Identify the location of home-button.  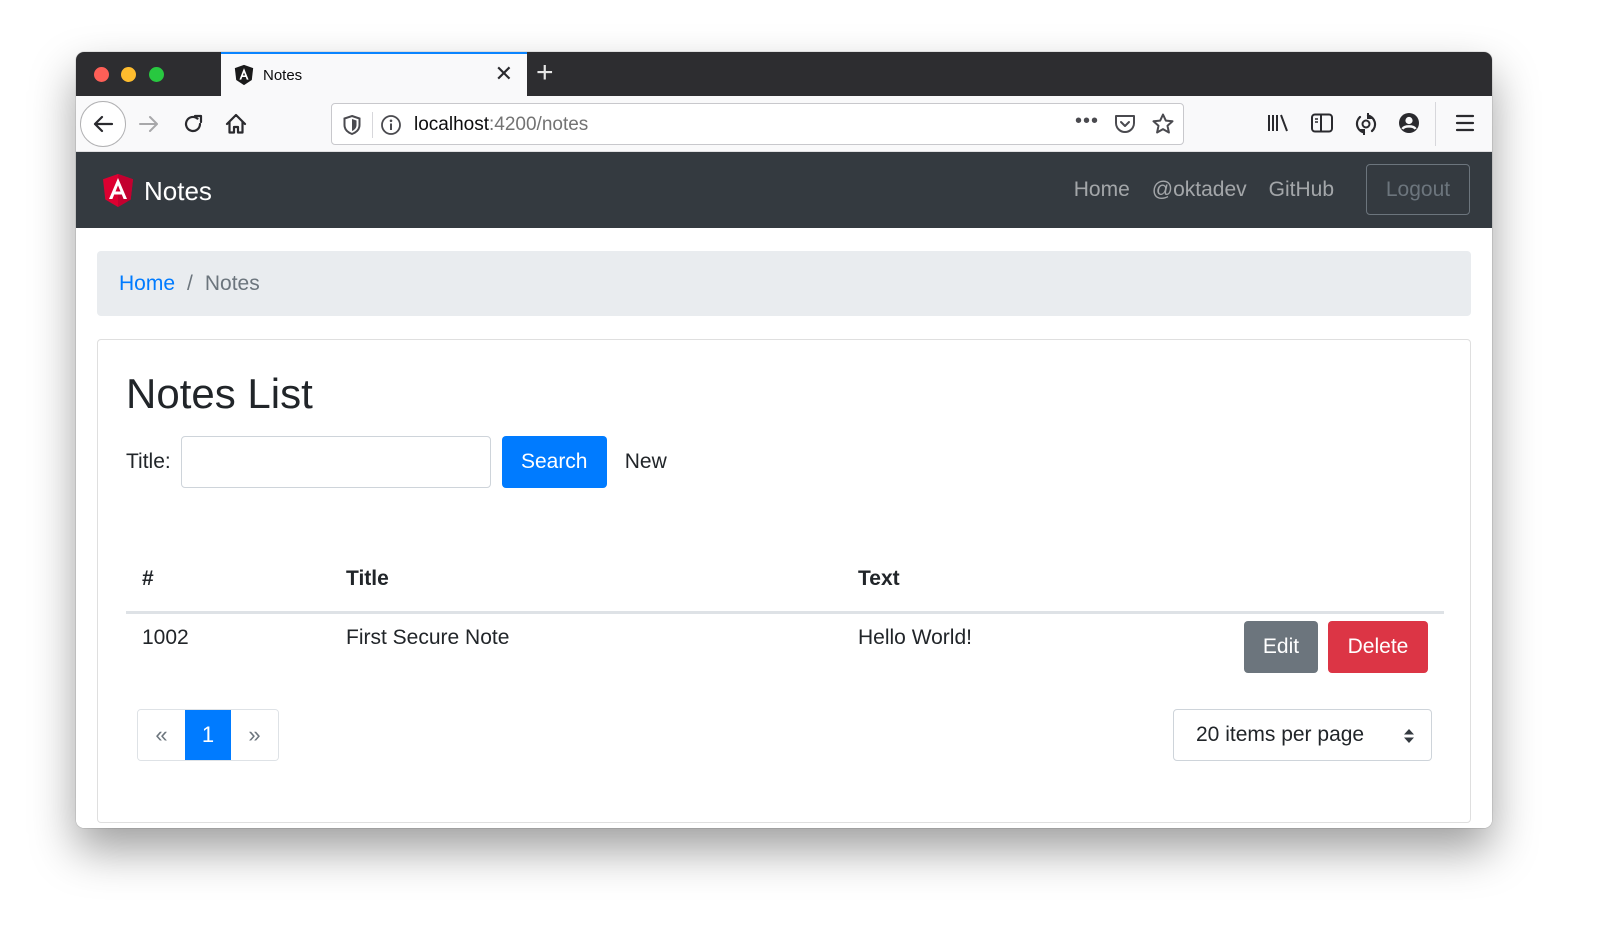
(236, 124).